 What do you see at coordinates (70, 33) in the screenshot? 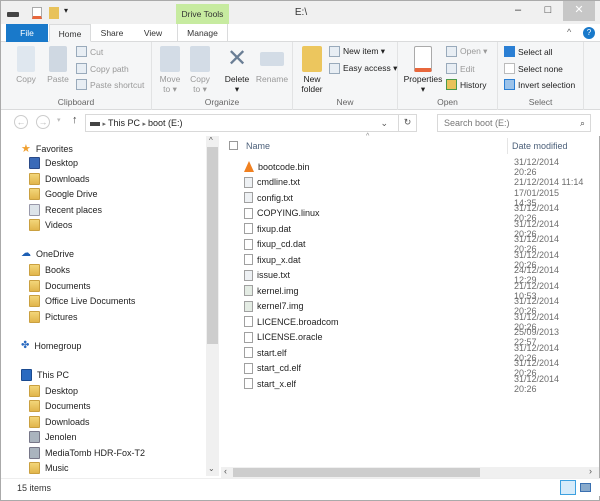
I see `tab-home: Home` at bounding box center [70, 33].